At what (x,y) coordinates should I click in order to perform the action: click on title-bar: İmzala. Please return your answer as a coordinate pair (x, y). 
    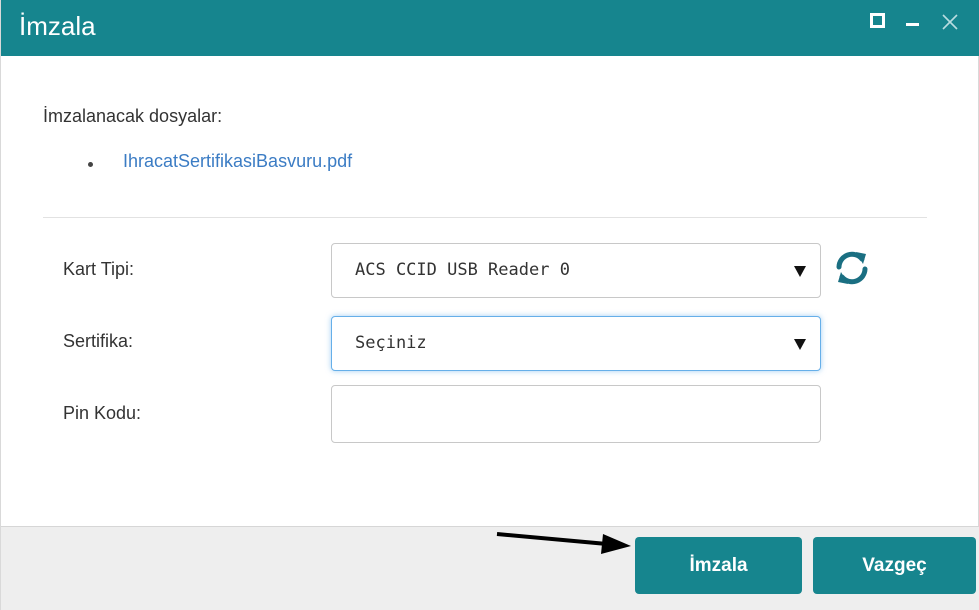
    Looking at the image, I should click on (490, 28).